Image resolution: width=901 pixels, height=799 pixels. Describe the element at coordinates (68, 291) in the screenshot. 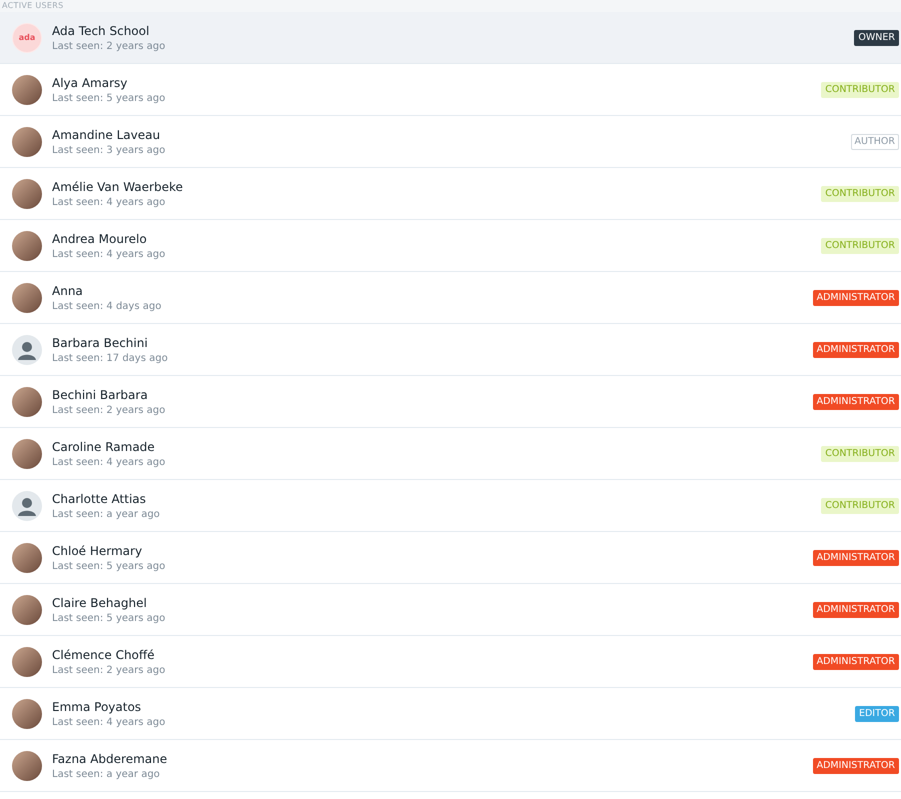

I see `user-name: Anna` at that location.